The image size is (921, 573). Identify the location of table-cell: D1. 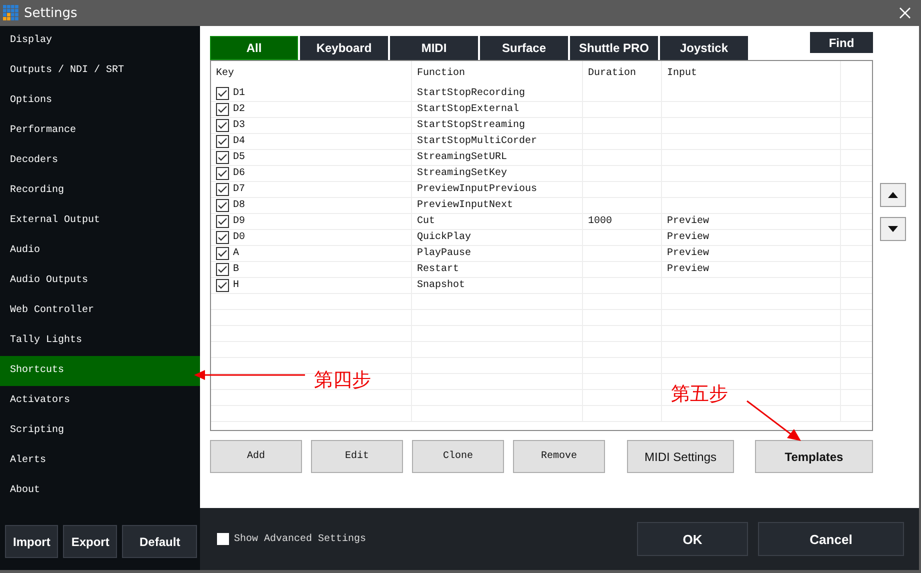
(239, 93).